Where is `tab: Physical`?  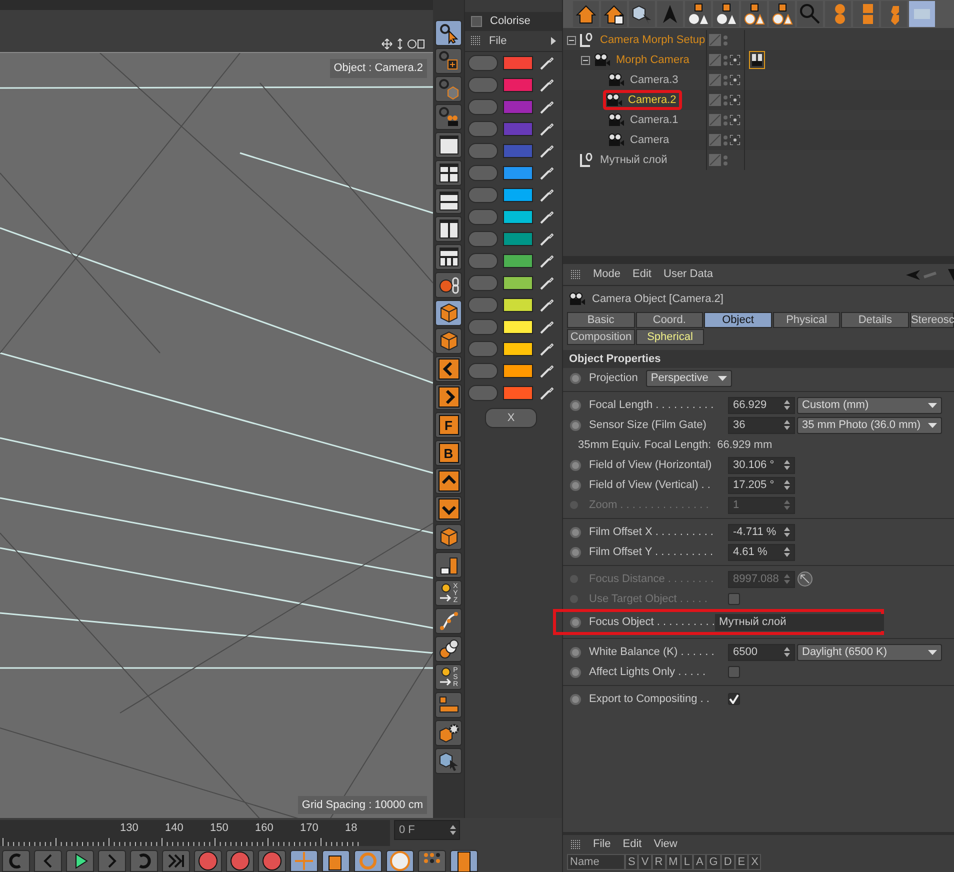
tab: Physical is located at coordinates (806, 320).